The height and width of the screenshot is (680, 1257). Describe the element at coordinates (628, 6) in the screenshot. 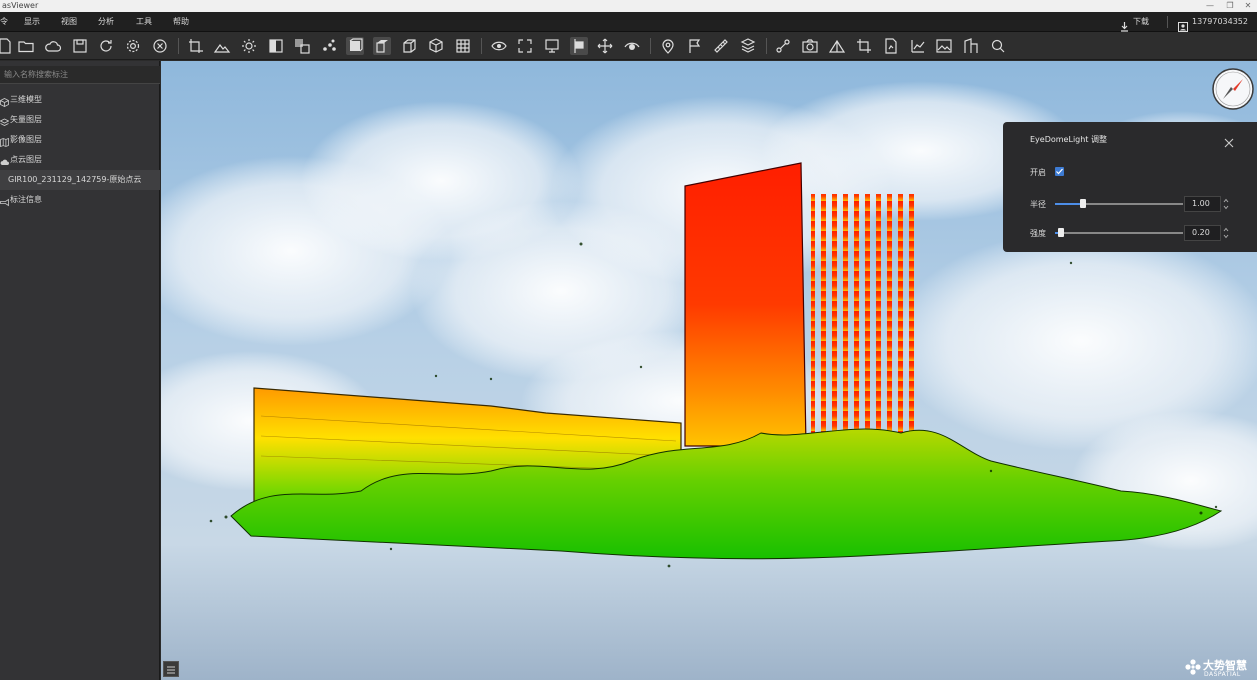

I see `title-bar: asViewer — ❐ ✕` at that location.